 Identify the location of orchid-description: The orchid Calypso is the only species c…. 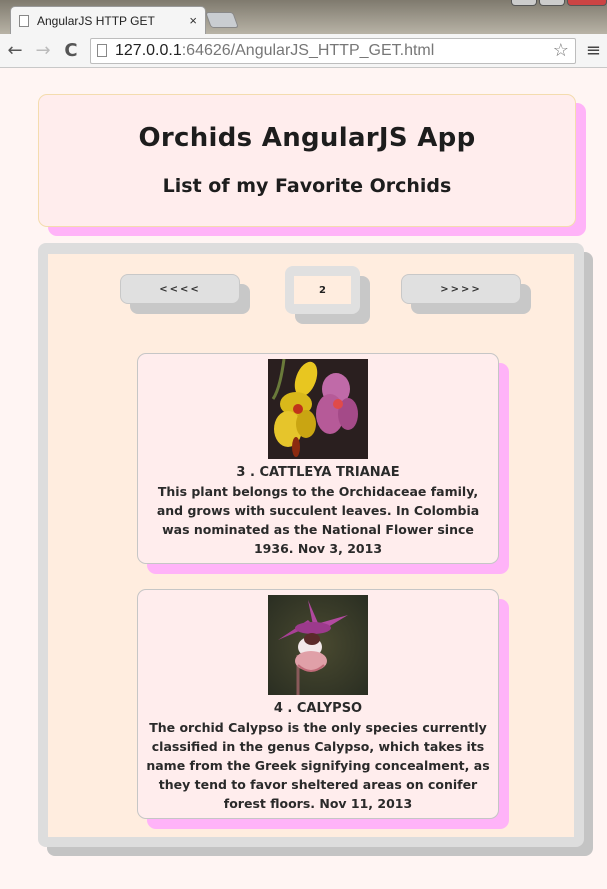
(318, 765).